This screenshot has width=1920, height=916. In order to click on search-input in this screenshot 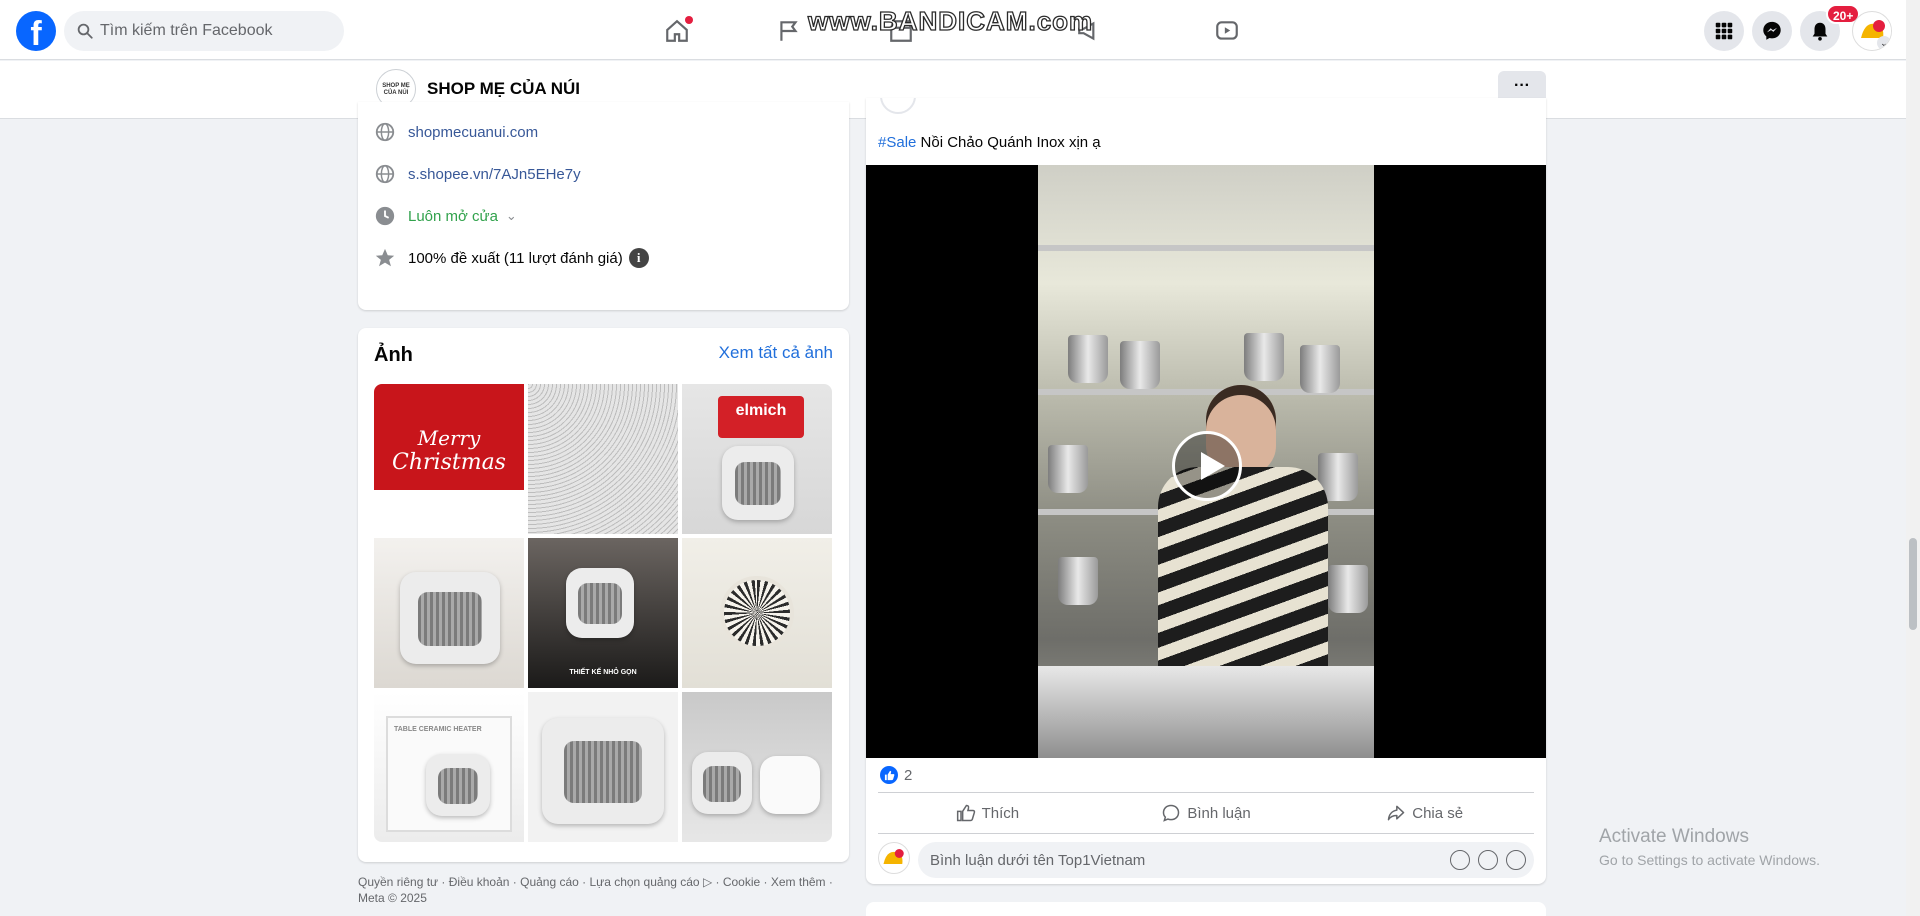, I will do `click(218, 31)`.